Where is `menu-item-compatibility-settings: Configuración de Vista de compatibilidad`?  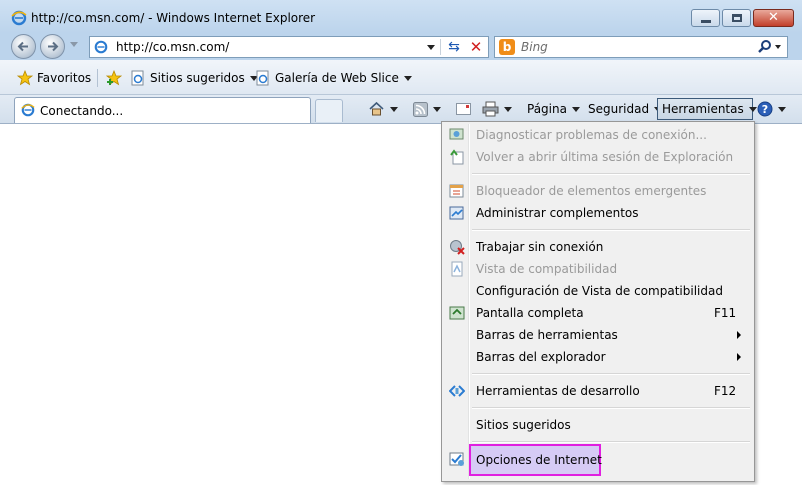 menu-item-compatibility-settings: Configuración de Vista de compatibilidad is located at coordinates (598, 291).